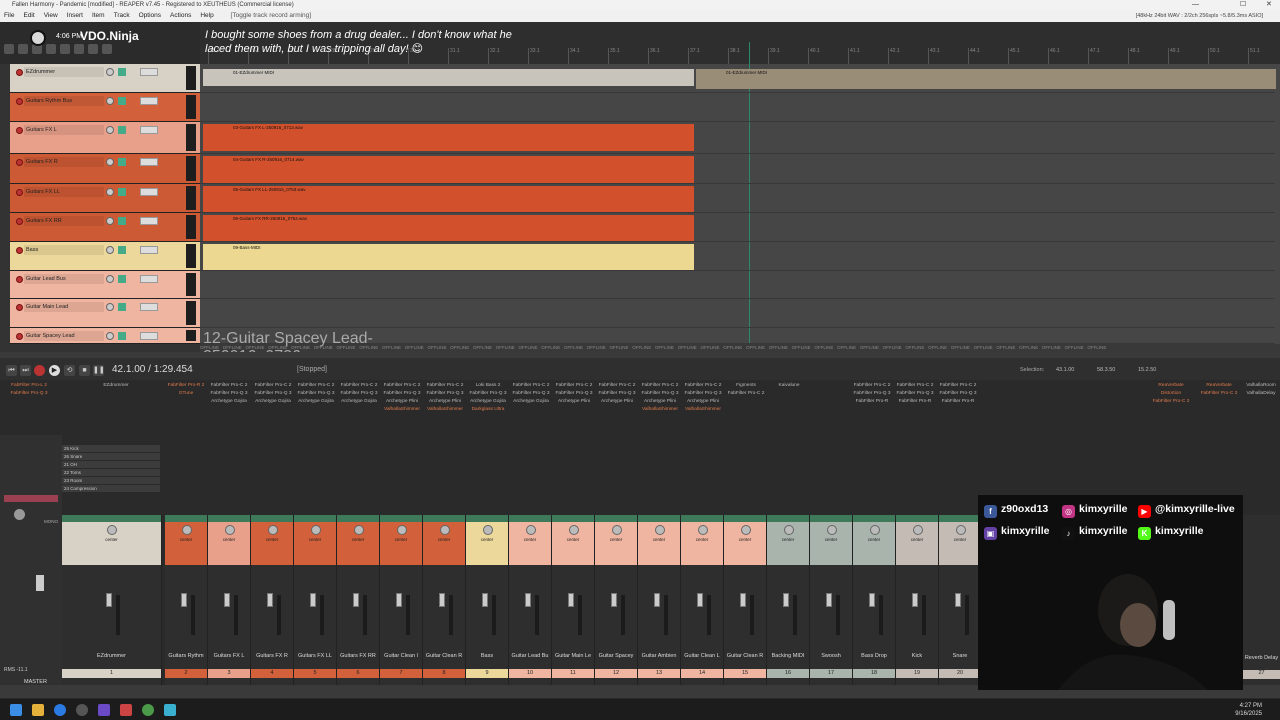 Image resolution: width=1280 pixels, height=720 pixels. Describe the element at coordinates (111, 472) in the screenshot. I see `send-slot: 22 Toms` at that location.